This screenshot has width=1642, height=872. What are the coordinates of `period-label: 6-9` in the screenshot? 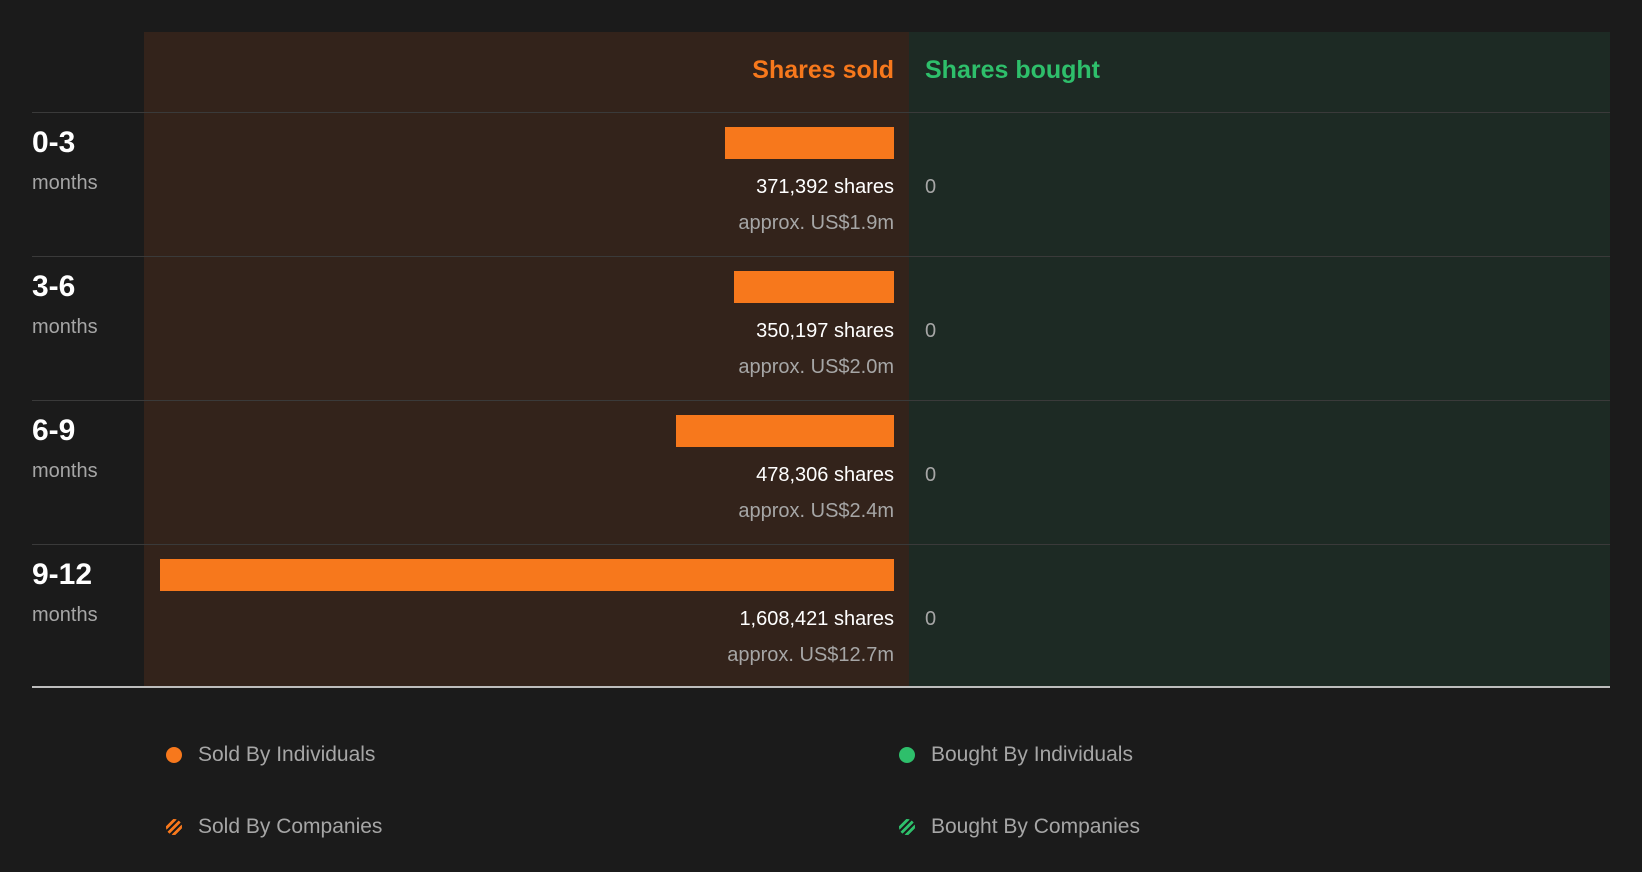 It's located at (54, 430).